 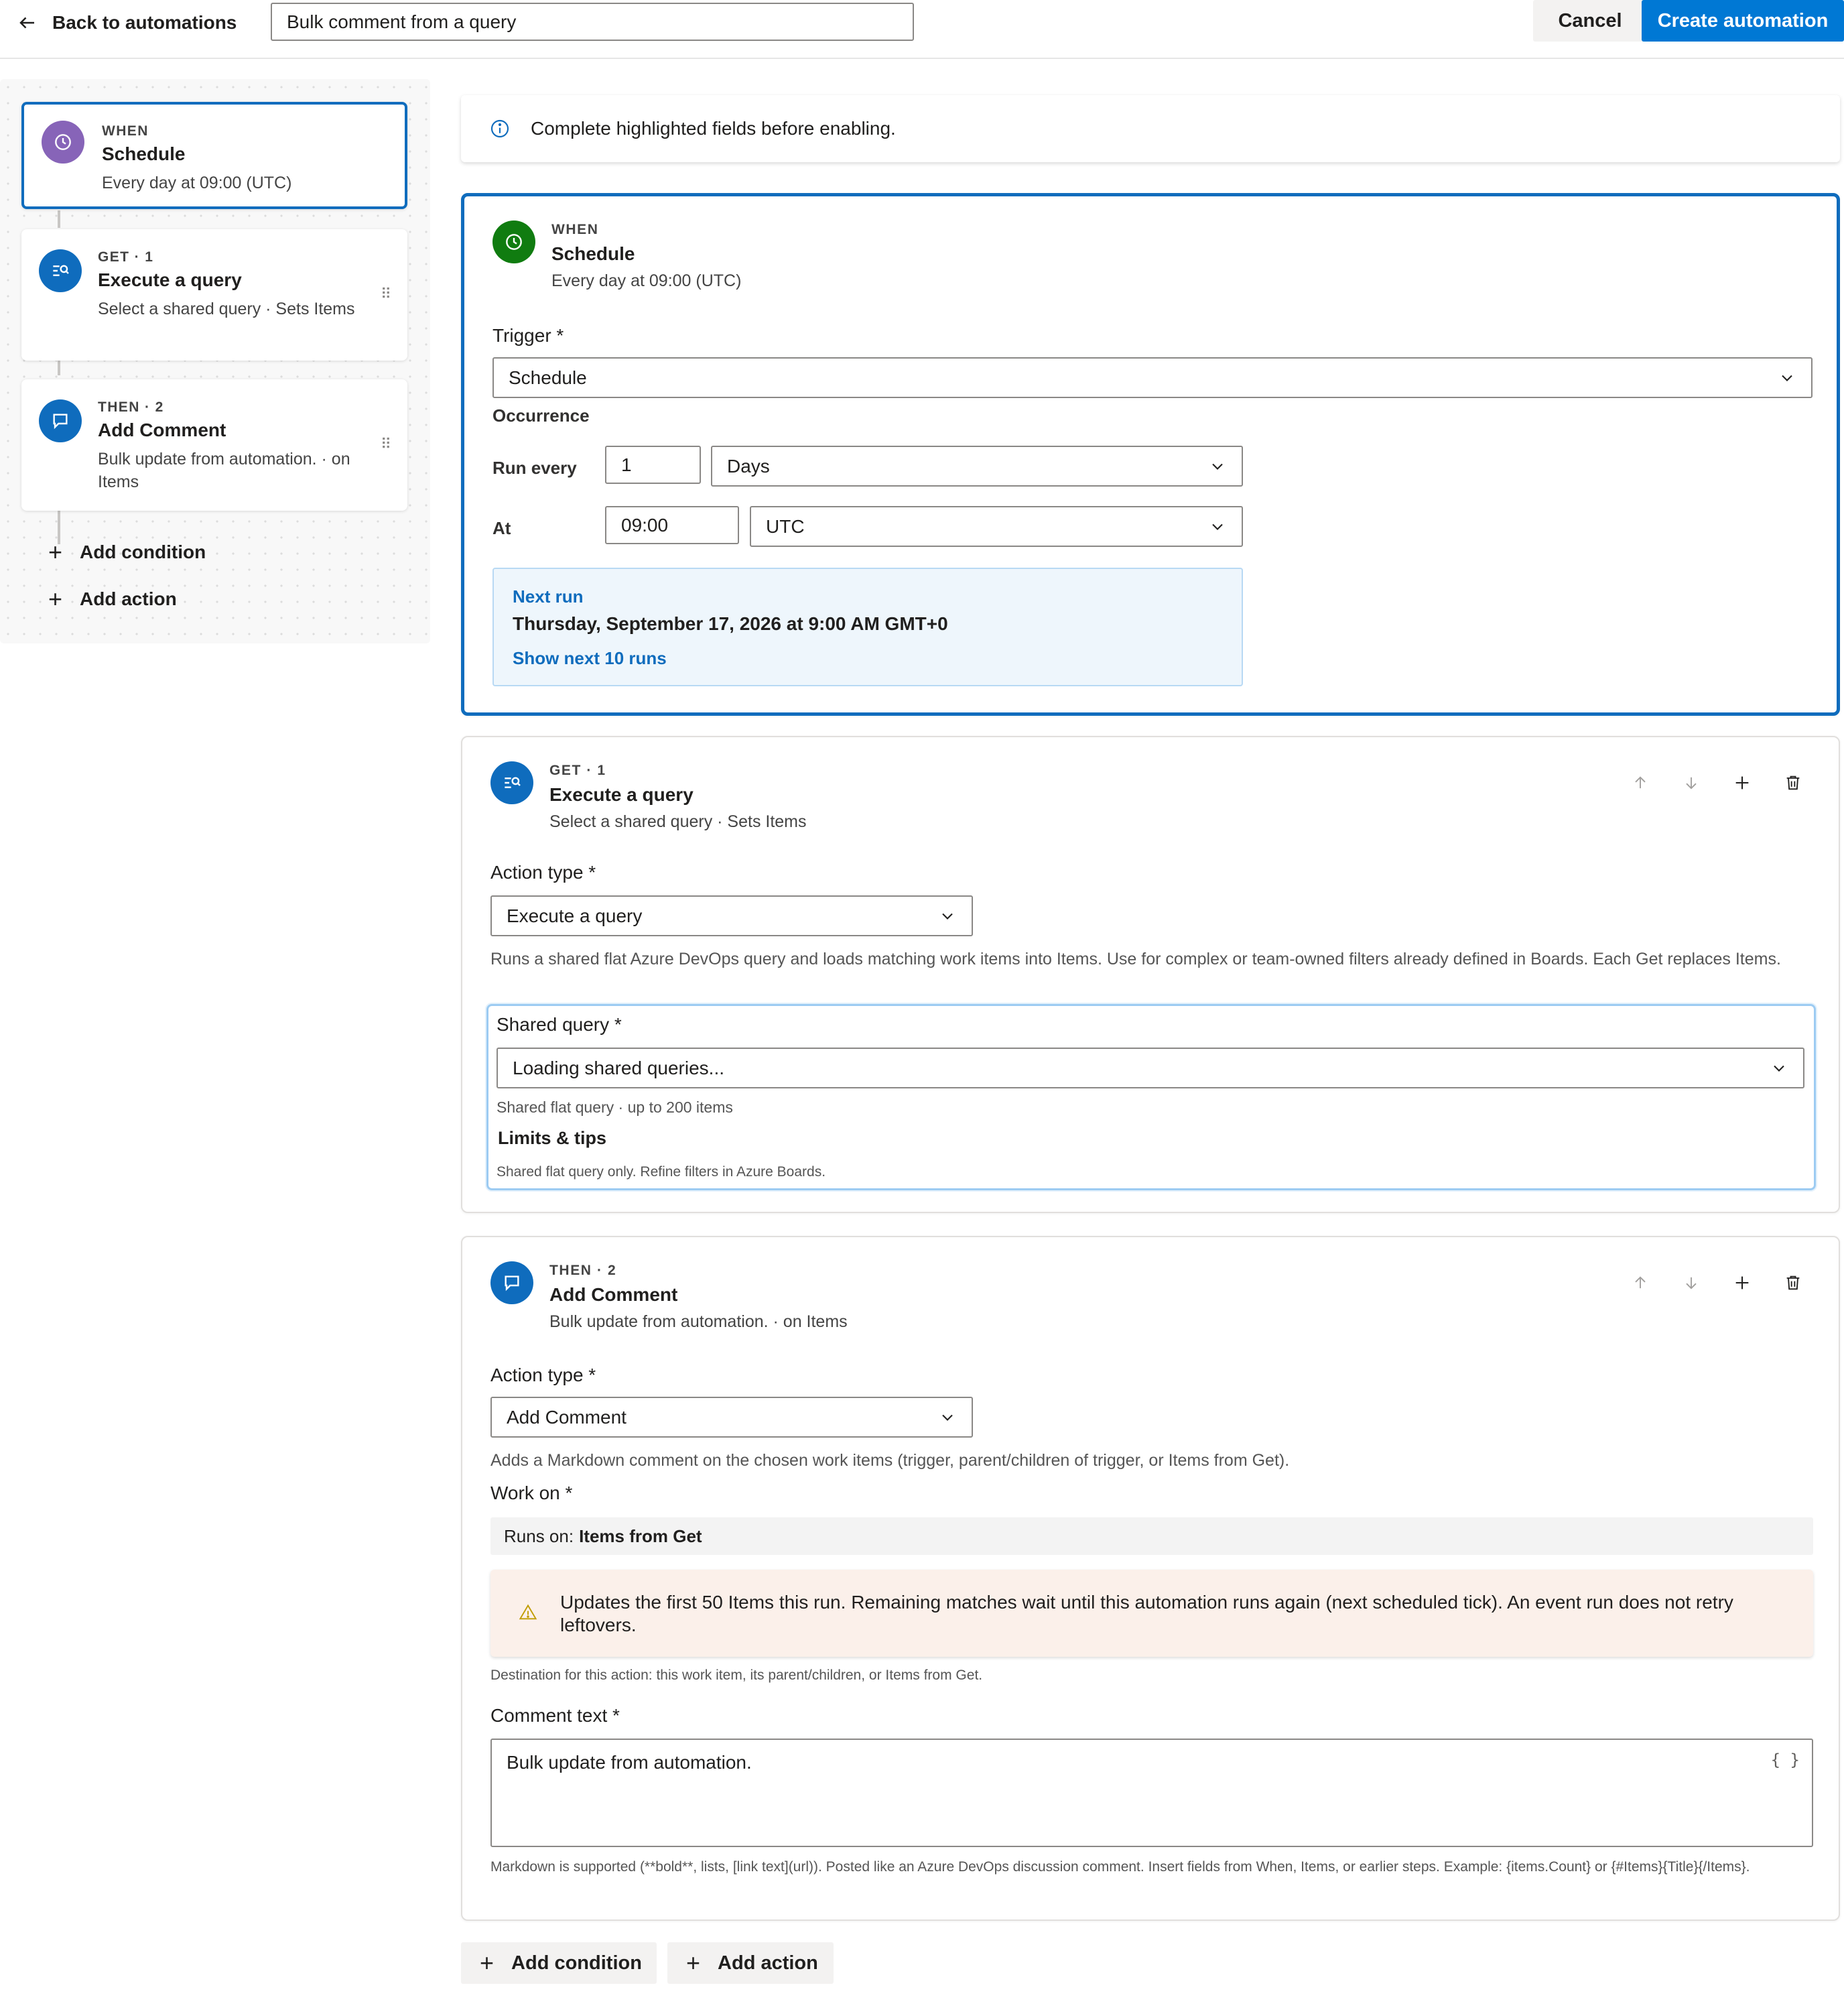 What do you see at coordinates (511, 783) in the screenshot?
I see `query-icon` at bounding box center [511, 783].